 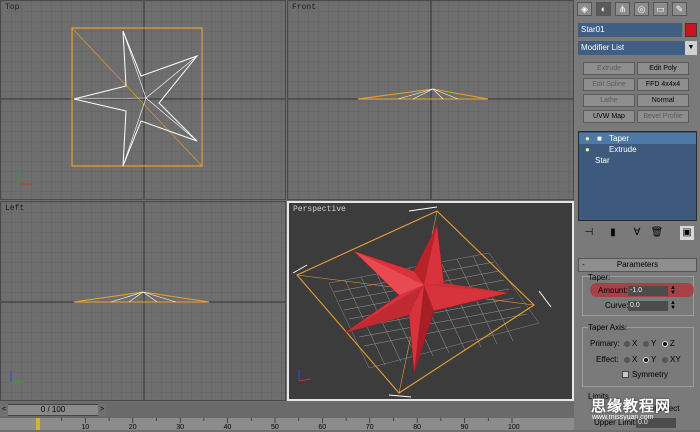 I want to click on remove-modifier-icon: 🗑, so click(x=657, y=233).